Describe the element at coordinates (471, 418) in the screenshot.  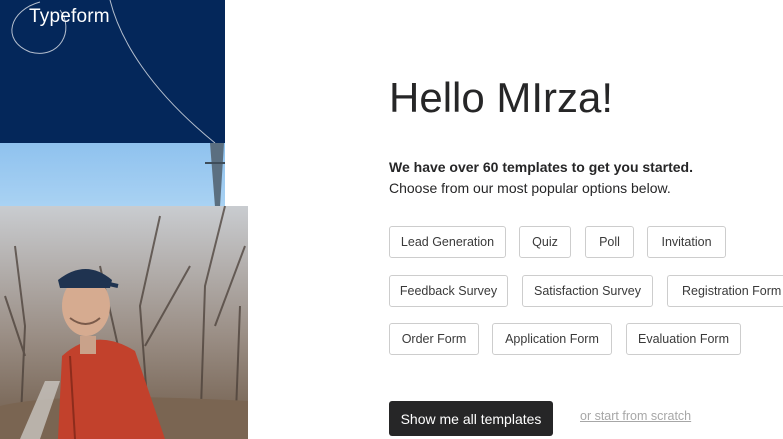
I see `show-all-templates-button: Show me all templates` at that location.